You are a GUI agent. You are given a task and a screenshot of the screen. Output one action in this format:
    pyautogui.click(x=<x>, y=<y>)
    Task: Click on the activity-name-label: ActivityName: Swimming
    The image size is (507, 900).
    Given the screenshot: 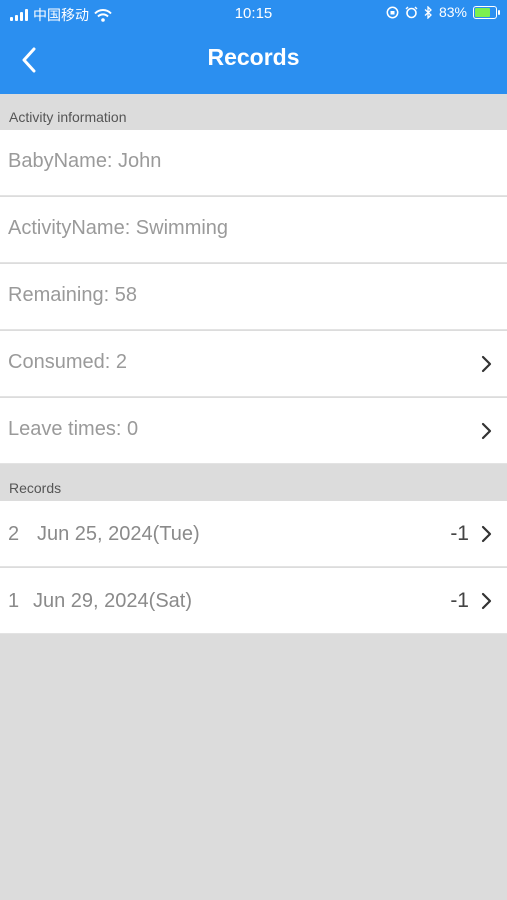 What is the action you would take?
    pyautogui.click(x=118, y=228)
    